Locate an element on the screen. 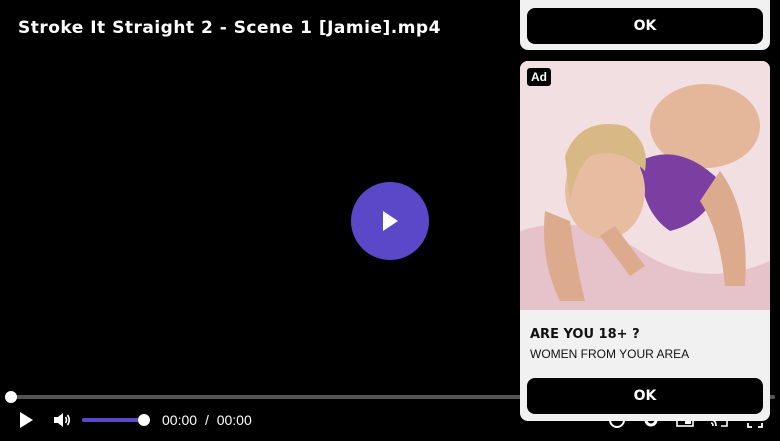 This screenshot has width=780, height=441. volume-handle is located at coordinates (144, 420).